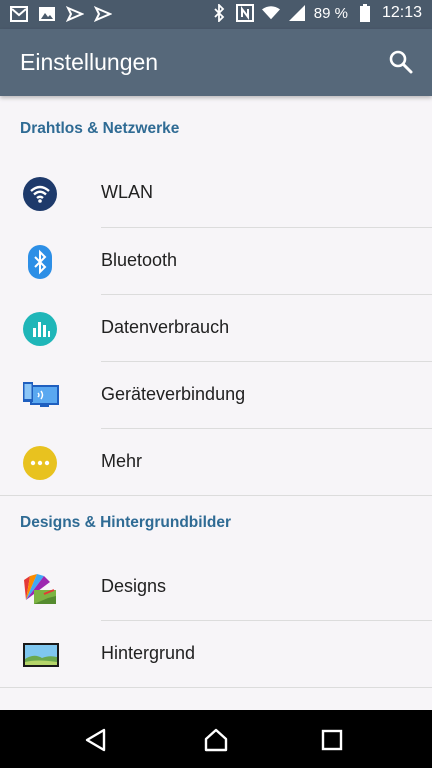 This screenshot has height=768, width=432. I want to click on search-icon, so click(401, 62).